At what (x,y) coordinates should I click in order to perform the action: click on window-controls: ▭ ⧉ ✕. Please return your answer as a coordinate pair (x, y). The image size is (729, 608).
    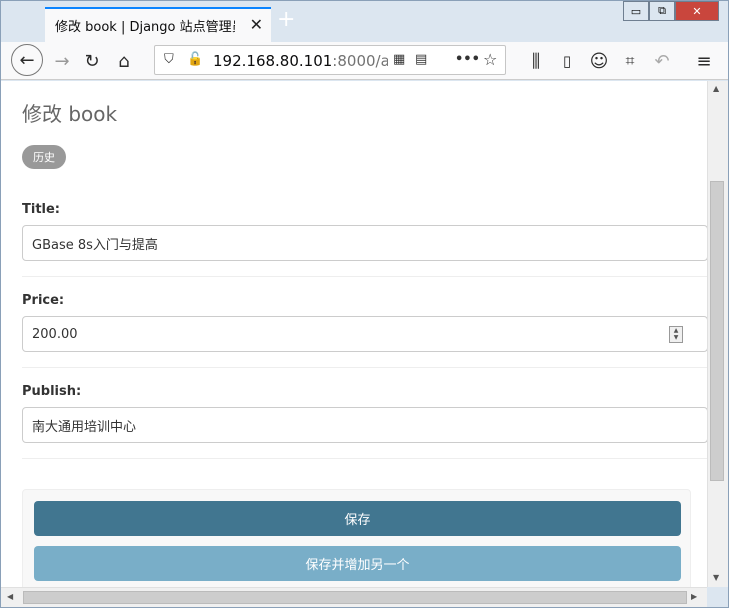
    Looking at the image, I should click on (671, 11).